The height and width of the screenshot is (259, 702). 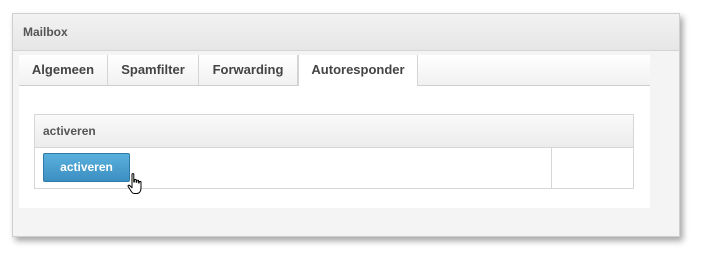 What do you see at coordinates (45, 32) in the screenshot?
I see `window-title: Mailbox` at bounding box center [45, 32].